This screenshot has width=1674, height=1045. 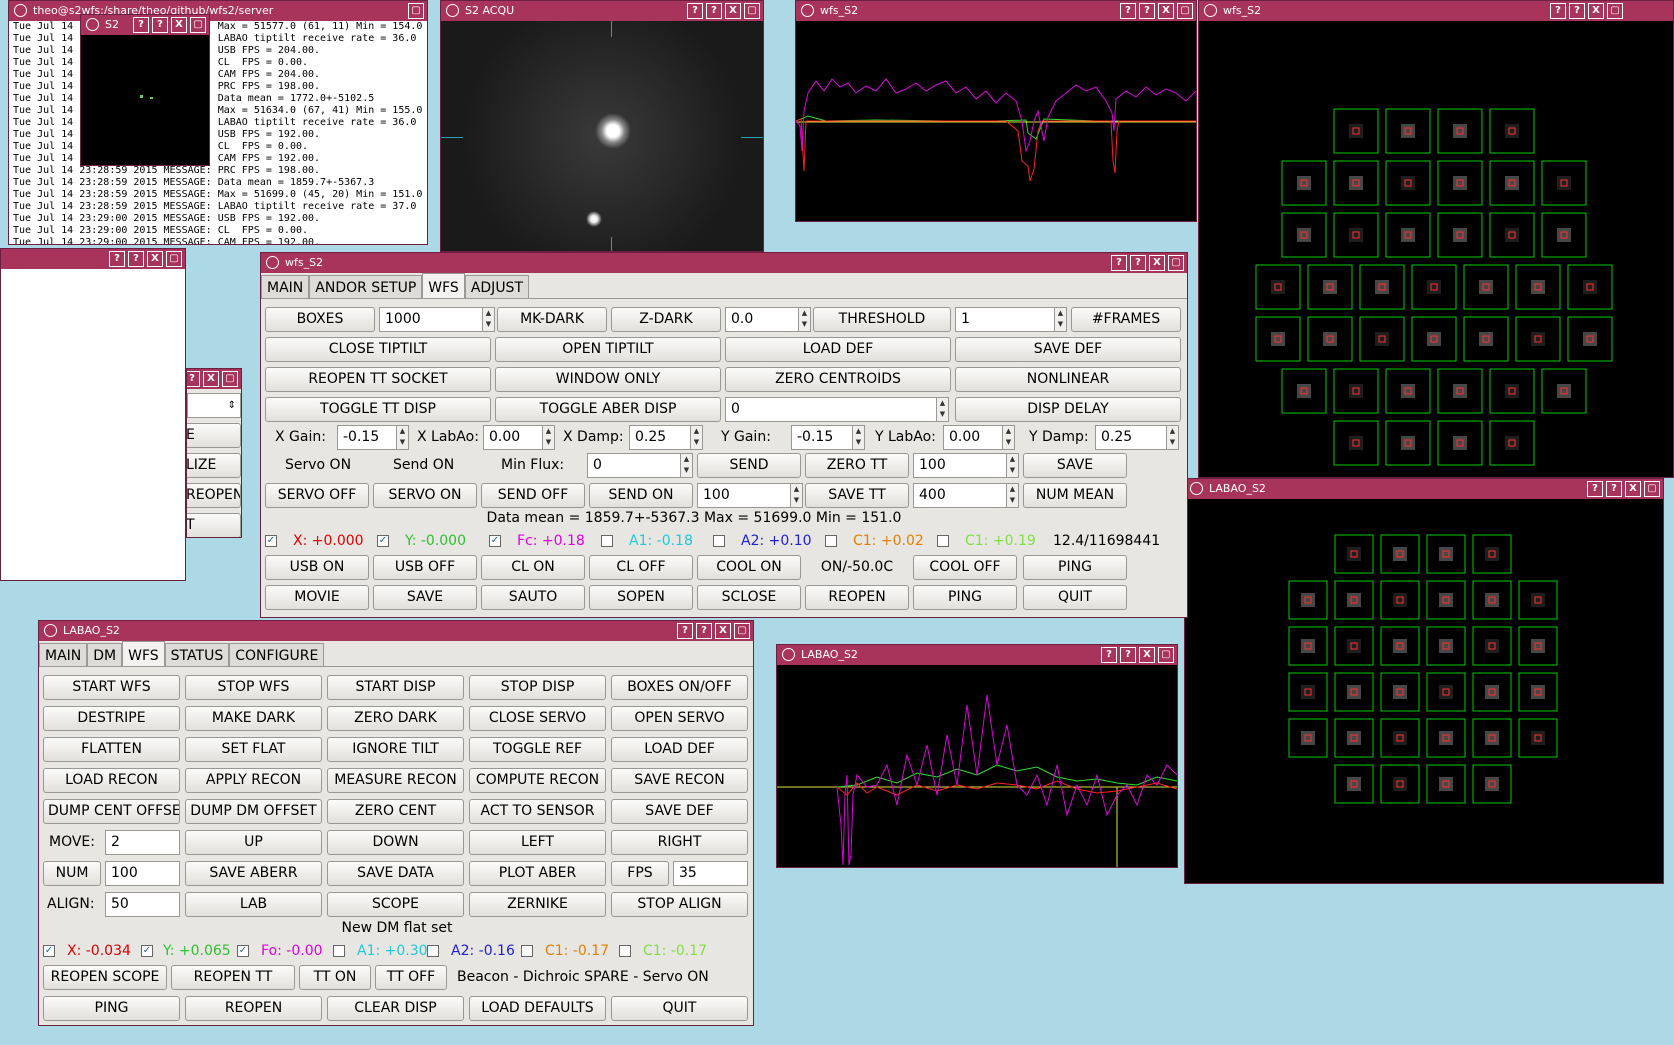 What do you see at coordinates (625, 951) in the screenshot?
I see `c1b-checkbox` at bounding box center [625, 951].